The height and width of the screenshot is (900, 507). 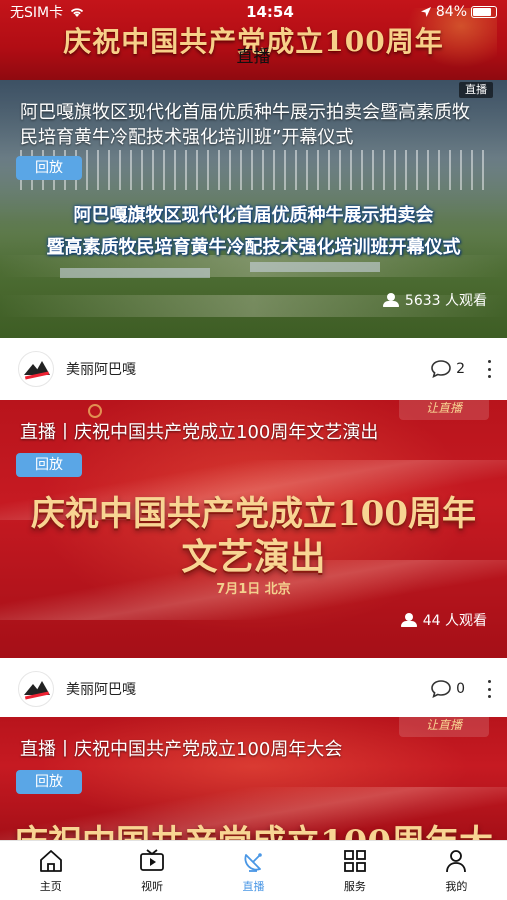 What do you see at coordinates (135, 273) in the screenshot?
I see `barn-roof` at bounding box center [135, 273].